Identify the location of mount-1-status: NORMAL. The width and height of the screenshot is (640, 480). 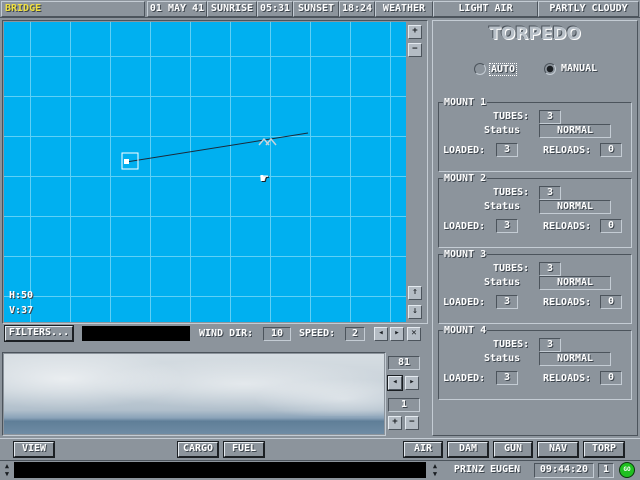
(575, 131).